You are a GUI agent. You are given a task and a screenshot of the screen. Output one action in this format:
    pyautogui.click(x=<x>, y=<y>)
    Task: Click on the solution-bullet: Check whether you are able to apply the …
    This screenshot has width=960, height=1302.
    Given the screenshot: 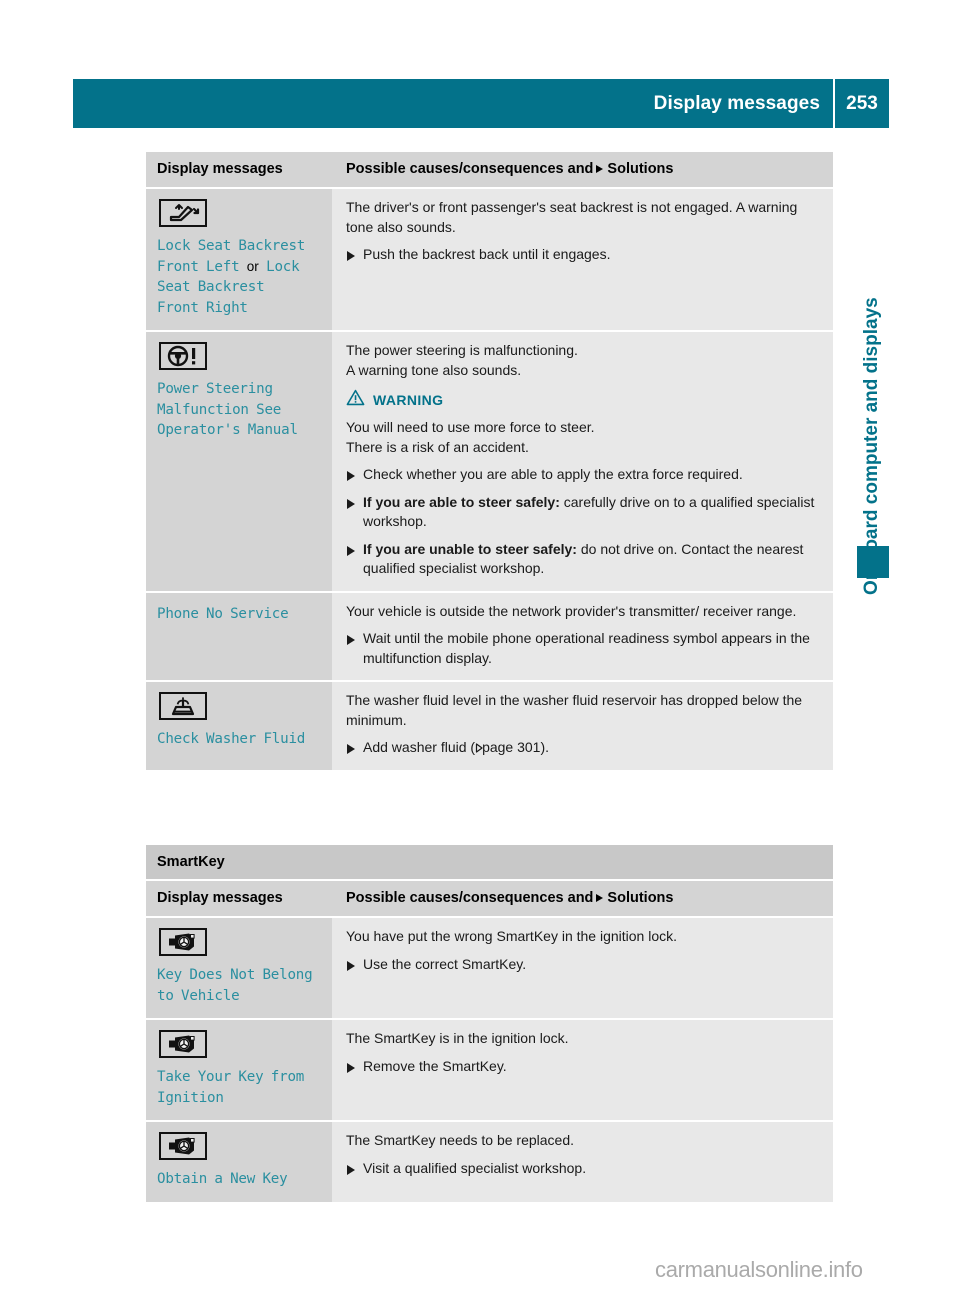 What is the action you would take?
    pyautogui.click(x=583, y=475)
    